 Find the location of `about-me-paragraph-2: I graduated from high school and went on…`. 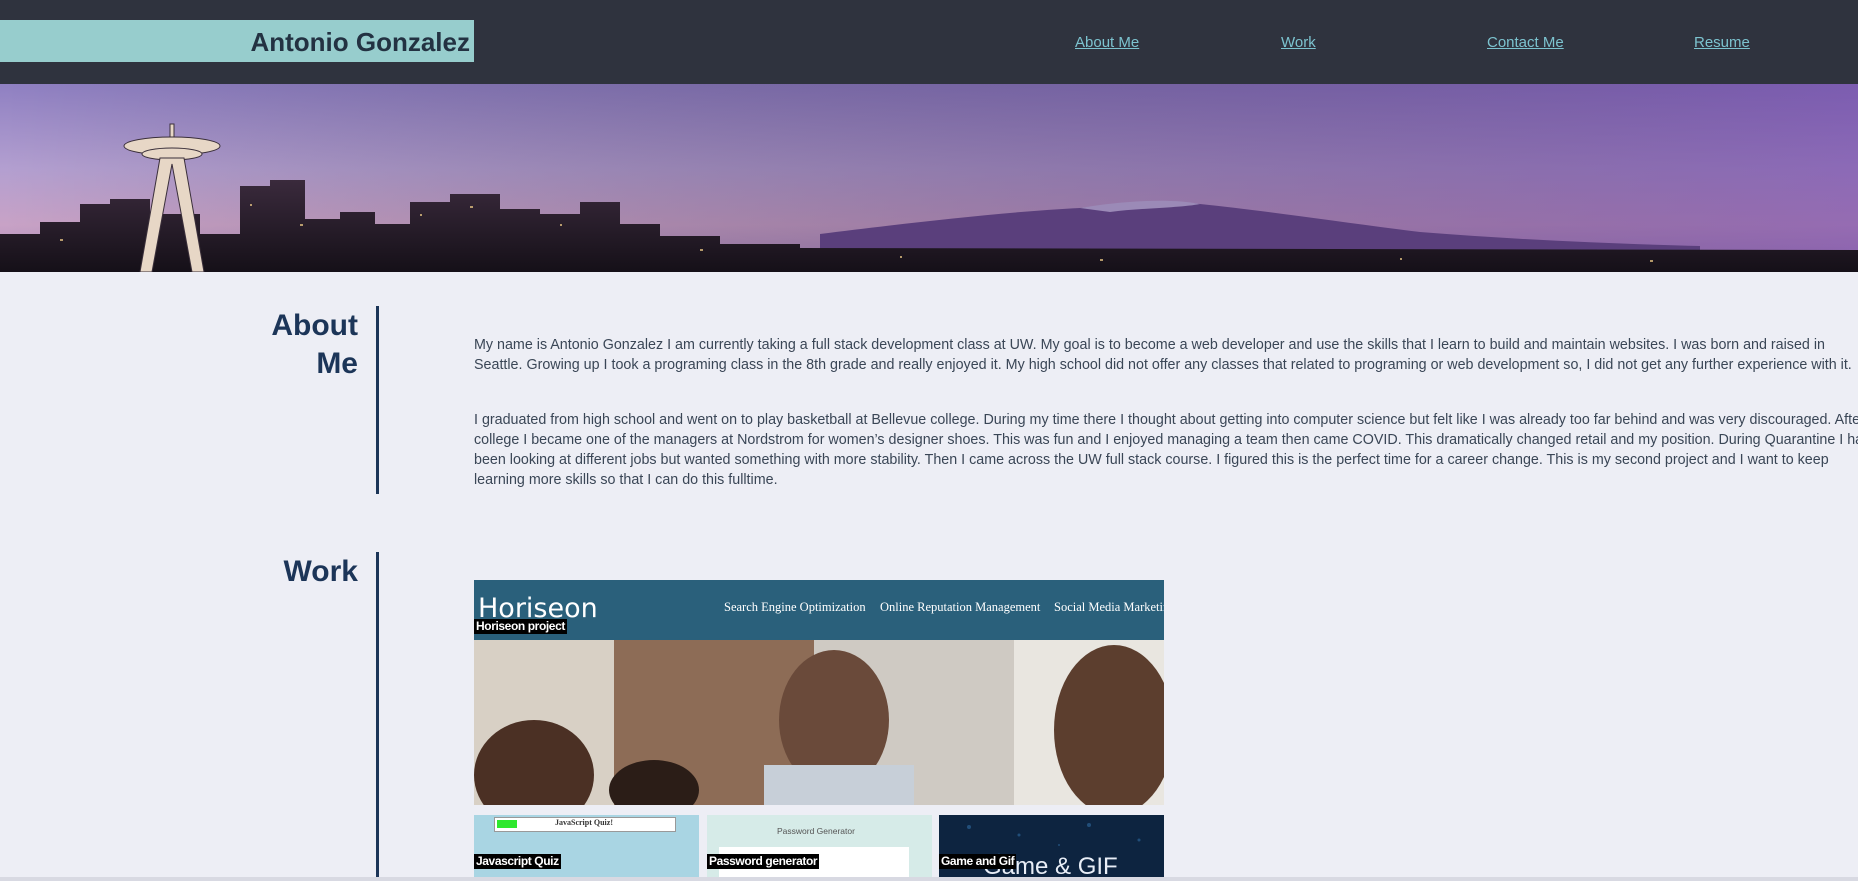

about-me-paragraph-2: I graduated from high school and went on… is located at coordinates (1166, 450).